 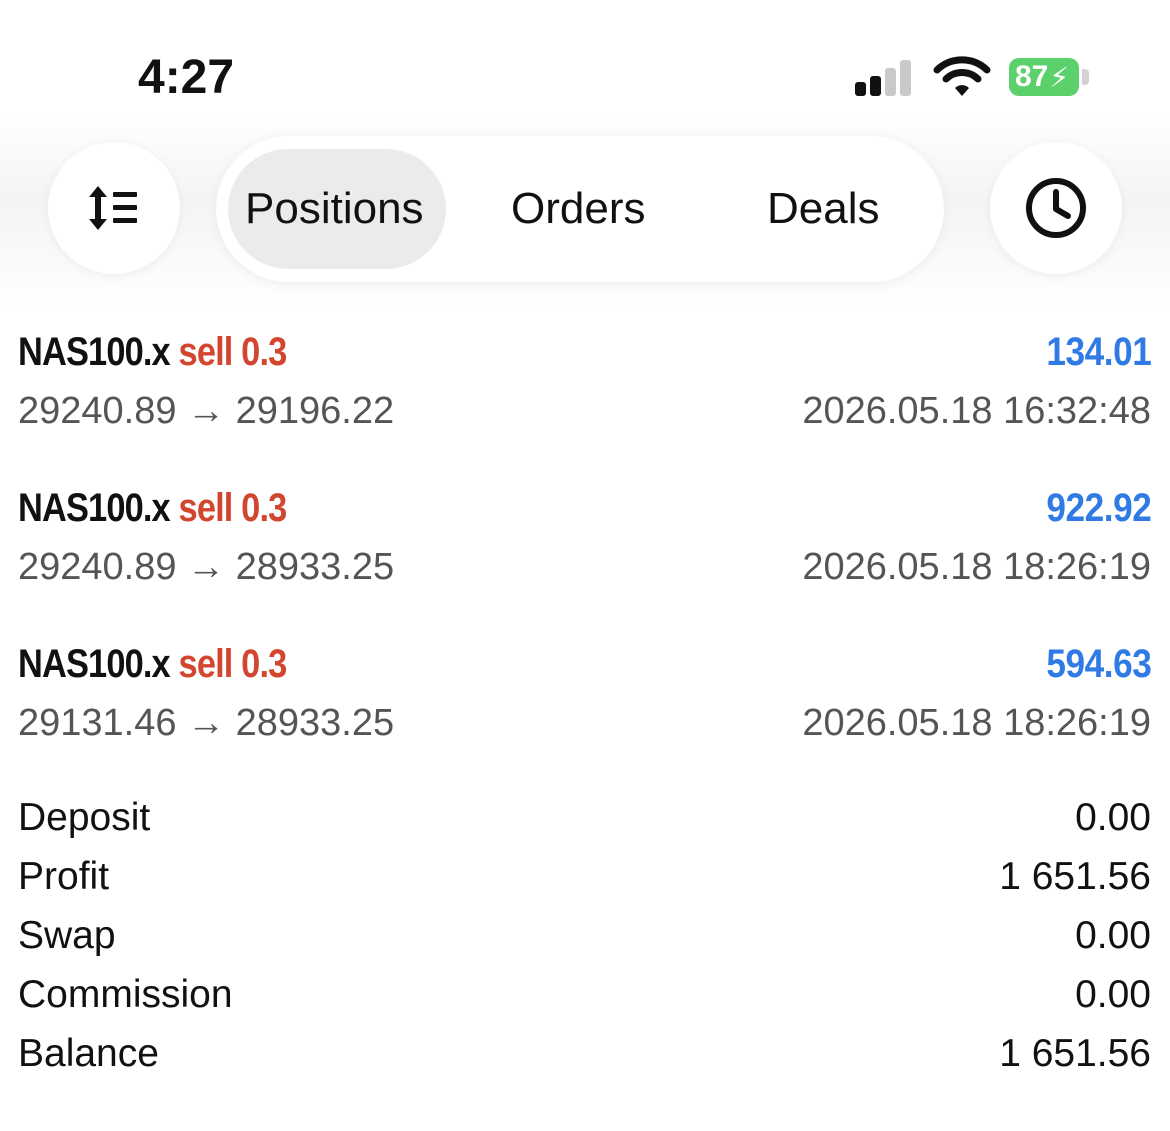 I want to click on cellular-signal-icon, so click(x=885, y=77).